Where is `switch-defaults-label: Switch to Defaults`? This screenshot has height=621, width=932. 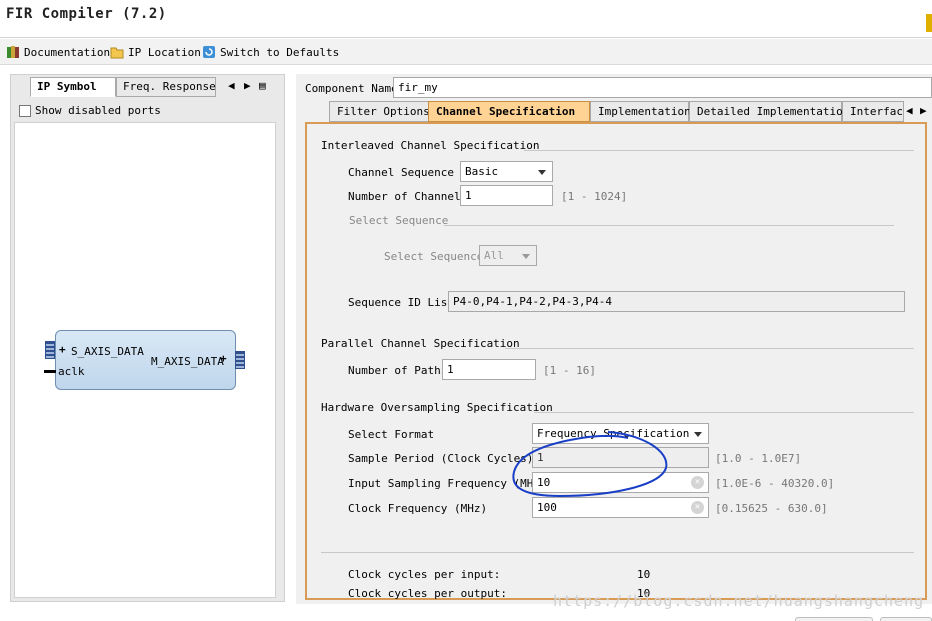
switch-defaults-label: Switch to Defaults is located at coordinates (280, 52).